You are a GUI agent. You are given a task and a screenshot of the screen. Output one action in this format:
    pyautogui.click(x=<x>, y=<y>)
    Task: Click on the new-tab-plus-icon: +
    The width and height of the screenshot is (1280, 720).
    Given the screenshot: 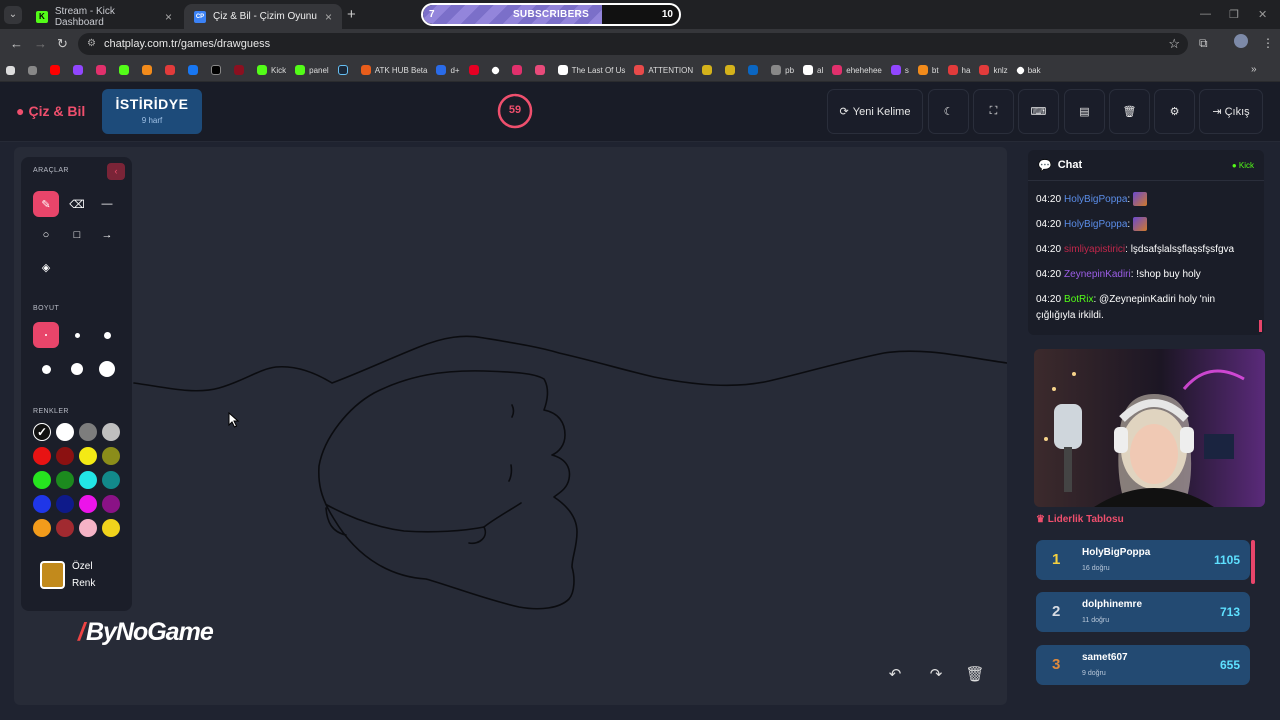 What is the action you would take?
    pyautogui.click(x=351, y=14)
    